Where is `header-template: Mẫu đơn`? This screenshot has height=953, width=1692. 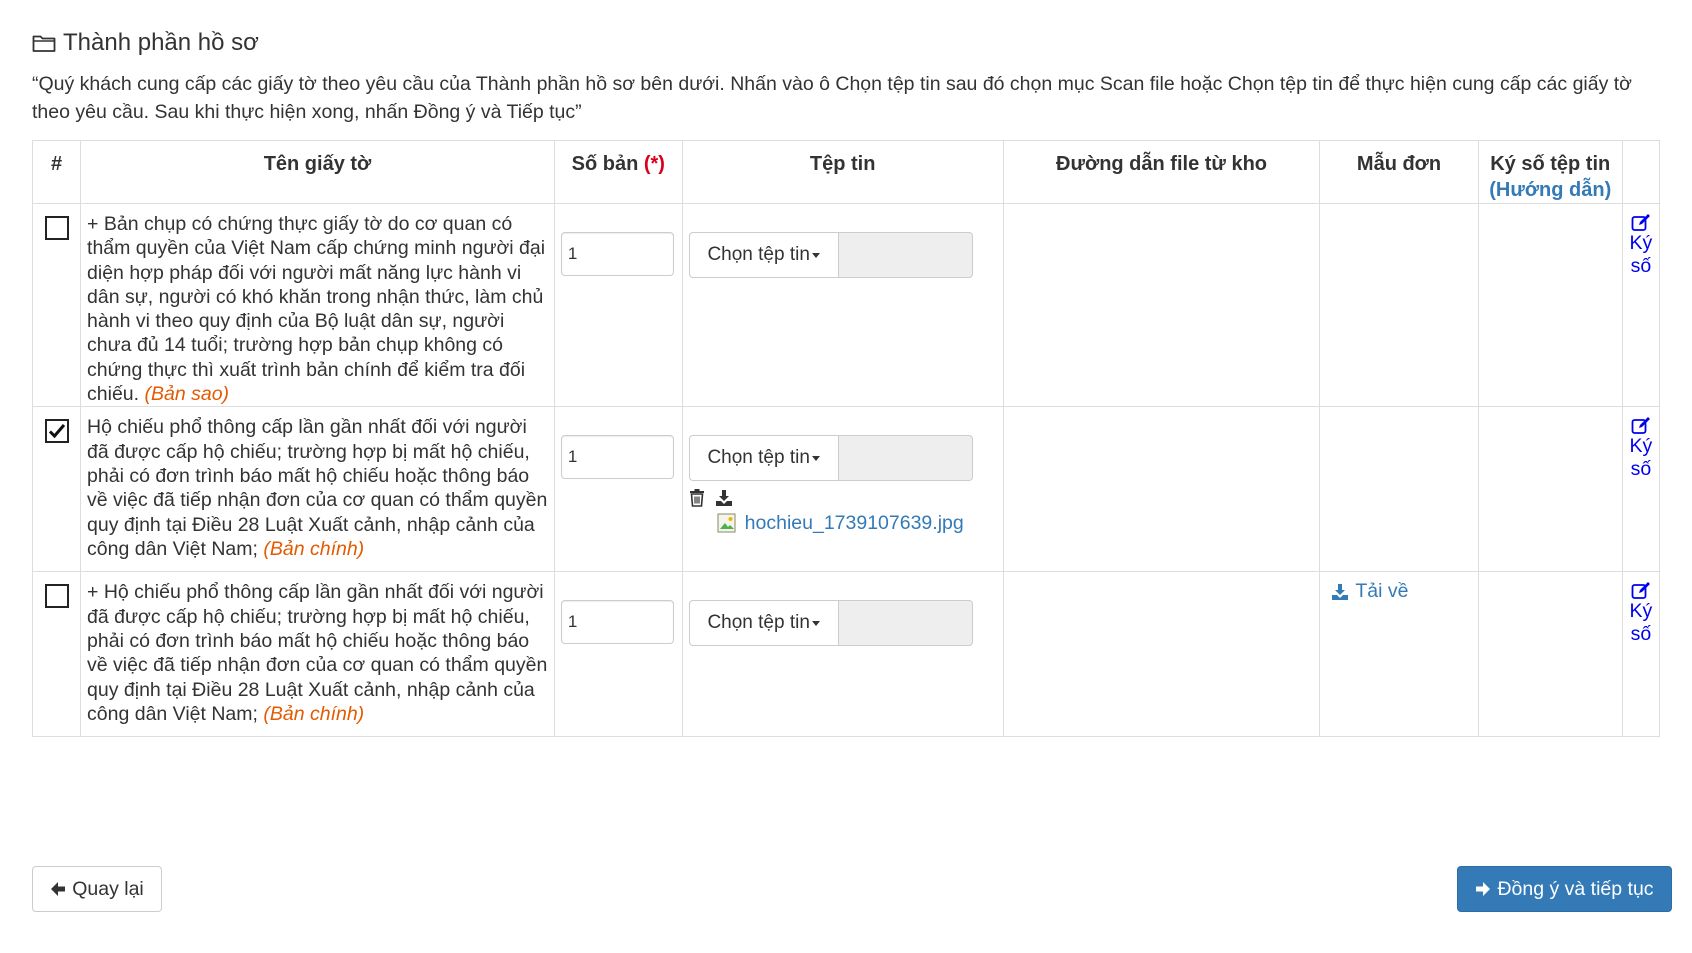
header-template: Mẫu đơn is located at coordinates (1399, 172).